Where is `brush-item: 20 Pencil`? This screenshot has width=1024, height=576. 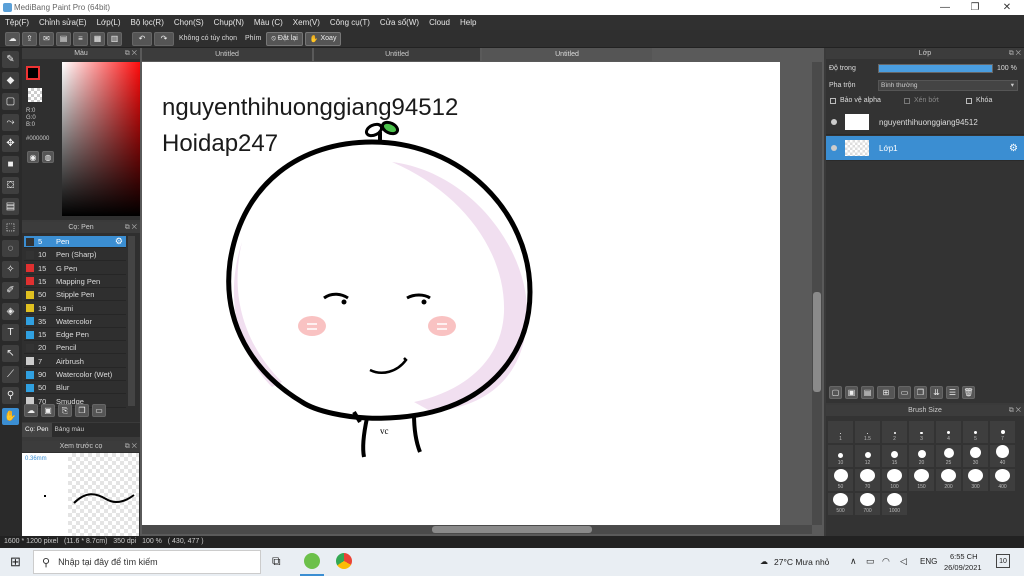
brush-item: 20 Pencil is located at coordinates (75, 348).